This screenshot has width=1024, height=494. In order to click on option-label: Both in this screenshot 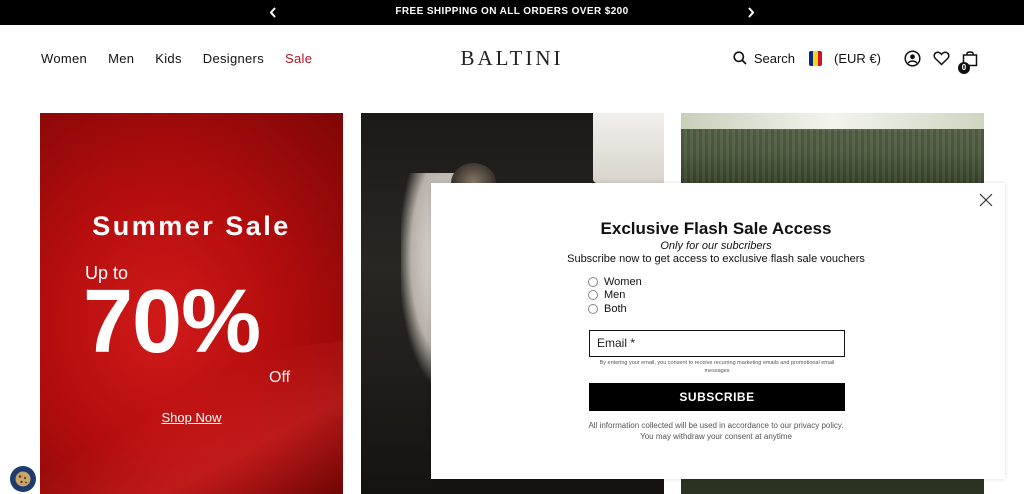, I will do `click(615, 308)`.